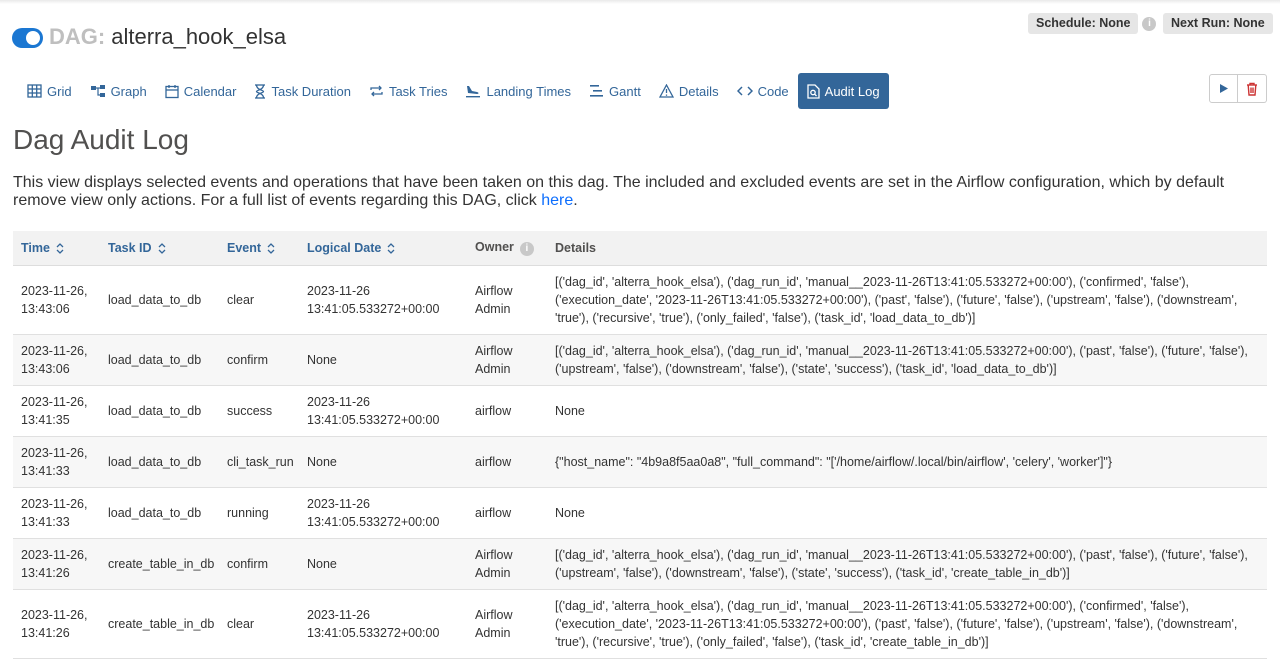 This screenshot has height=659, width=1280. Describe the element at coordinates (852, 91) in the screenshot. I see `tab-label: Audit Log` at that location.